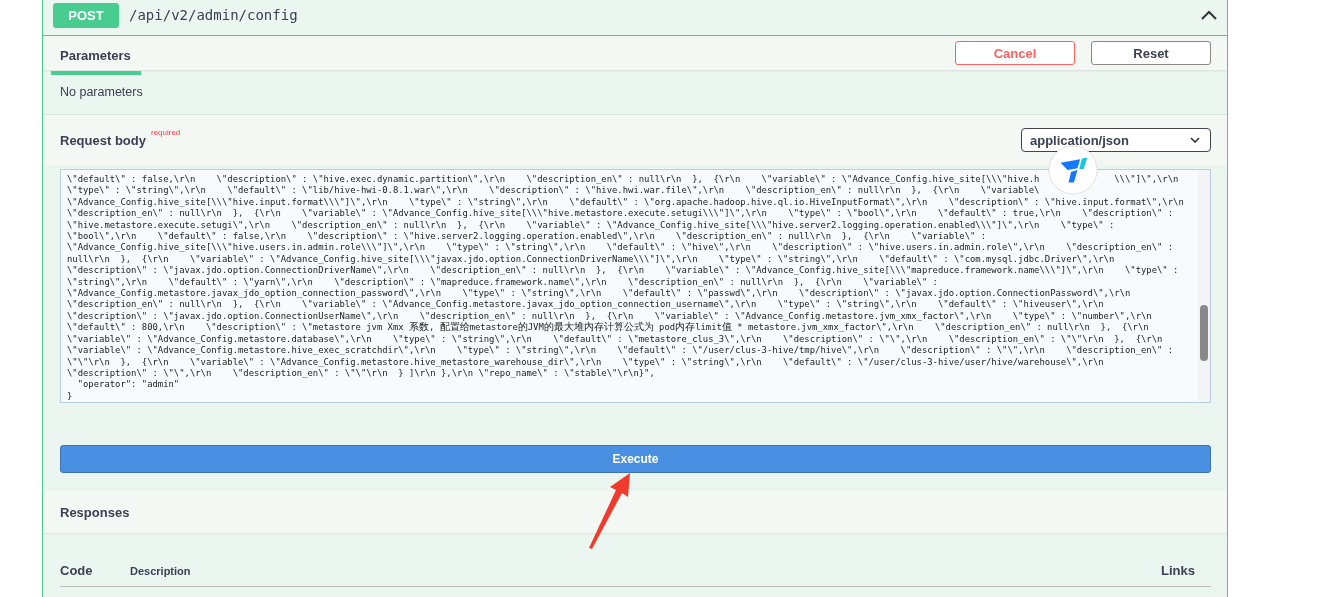 This screenshot has width=1341, height=597. What do you see at coordinates (86, 15) in the screenshot?
I see `method-badge: POST` at bounding box center [86, 15].